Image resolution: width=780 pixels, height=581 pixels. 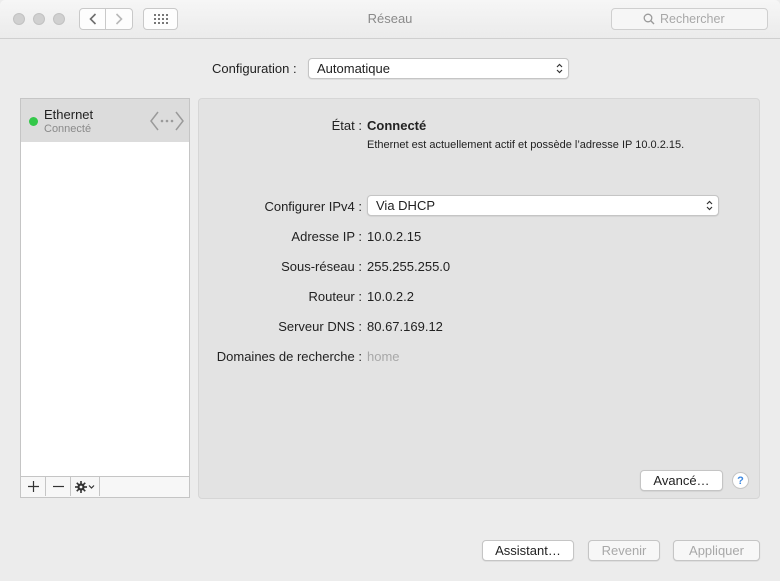 I want to click on search-placeholder: Rechercher, so click(x=692, y=19).